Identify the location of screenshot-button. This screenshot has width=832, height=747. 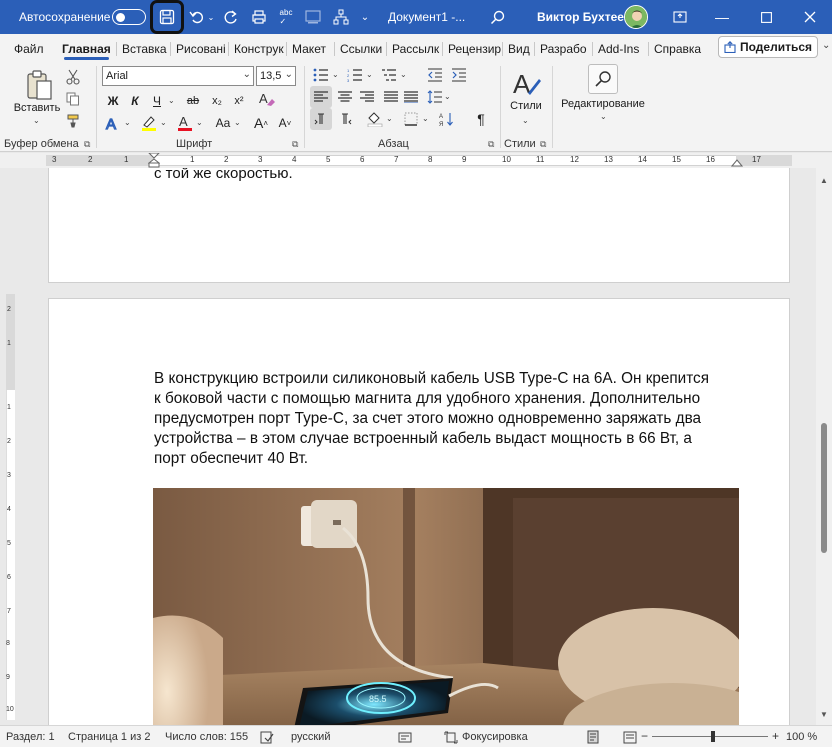
(313, 17).